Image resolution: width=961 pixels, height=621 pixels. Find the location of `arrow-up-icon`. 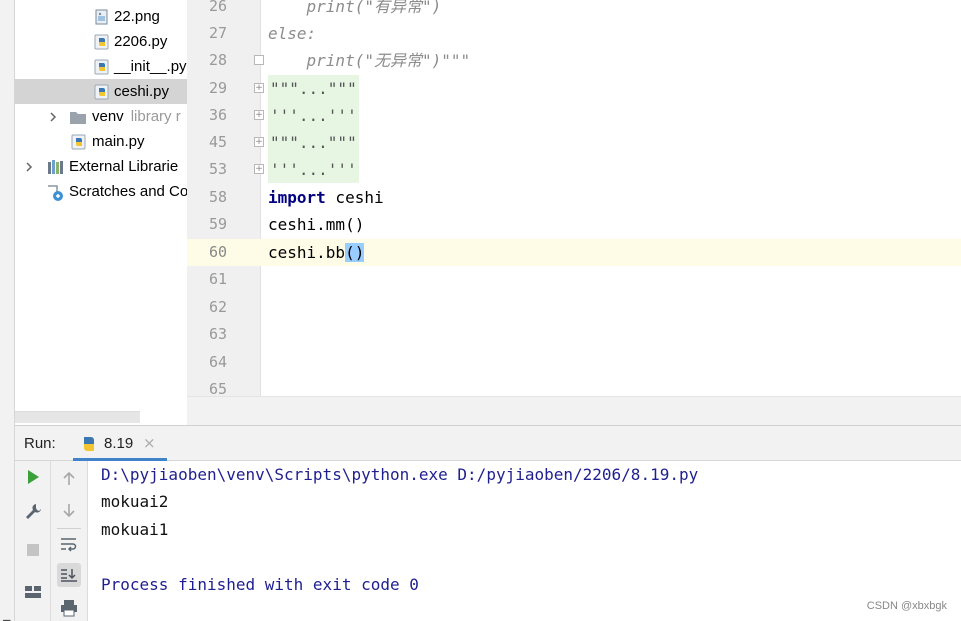

arrow-up-icon is located at coordinates (69, 478).